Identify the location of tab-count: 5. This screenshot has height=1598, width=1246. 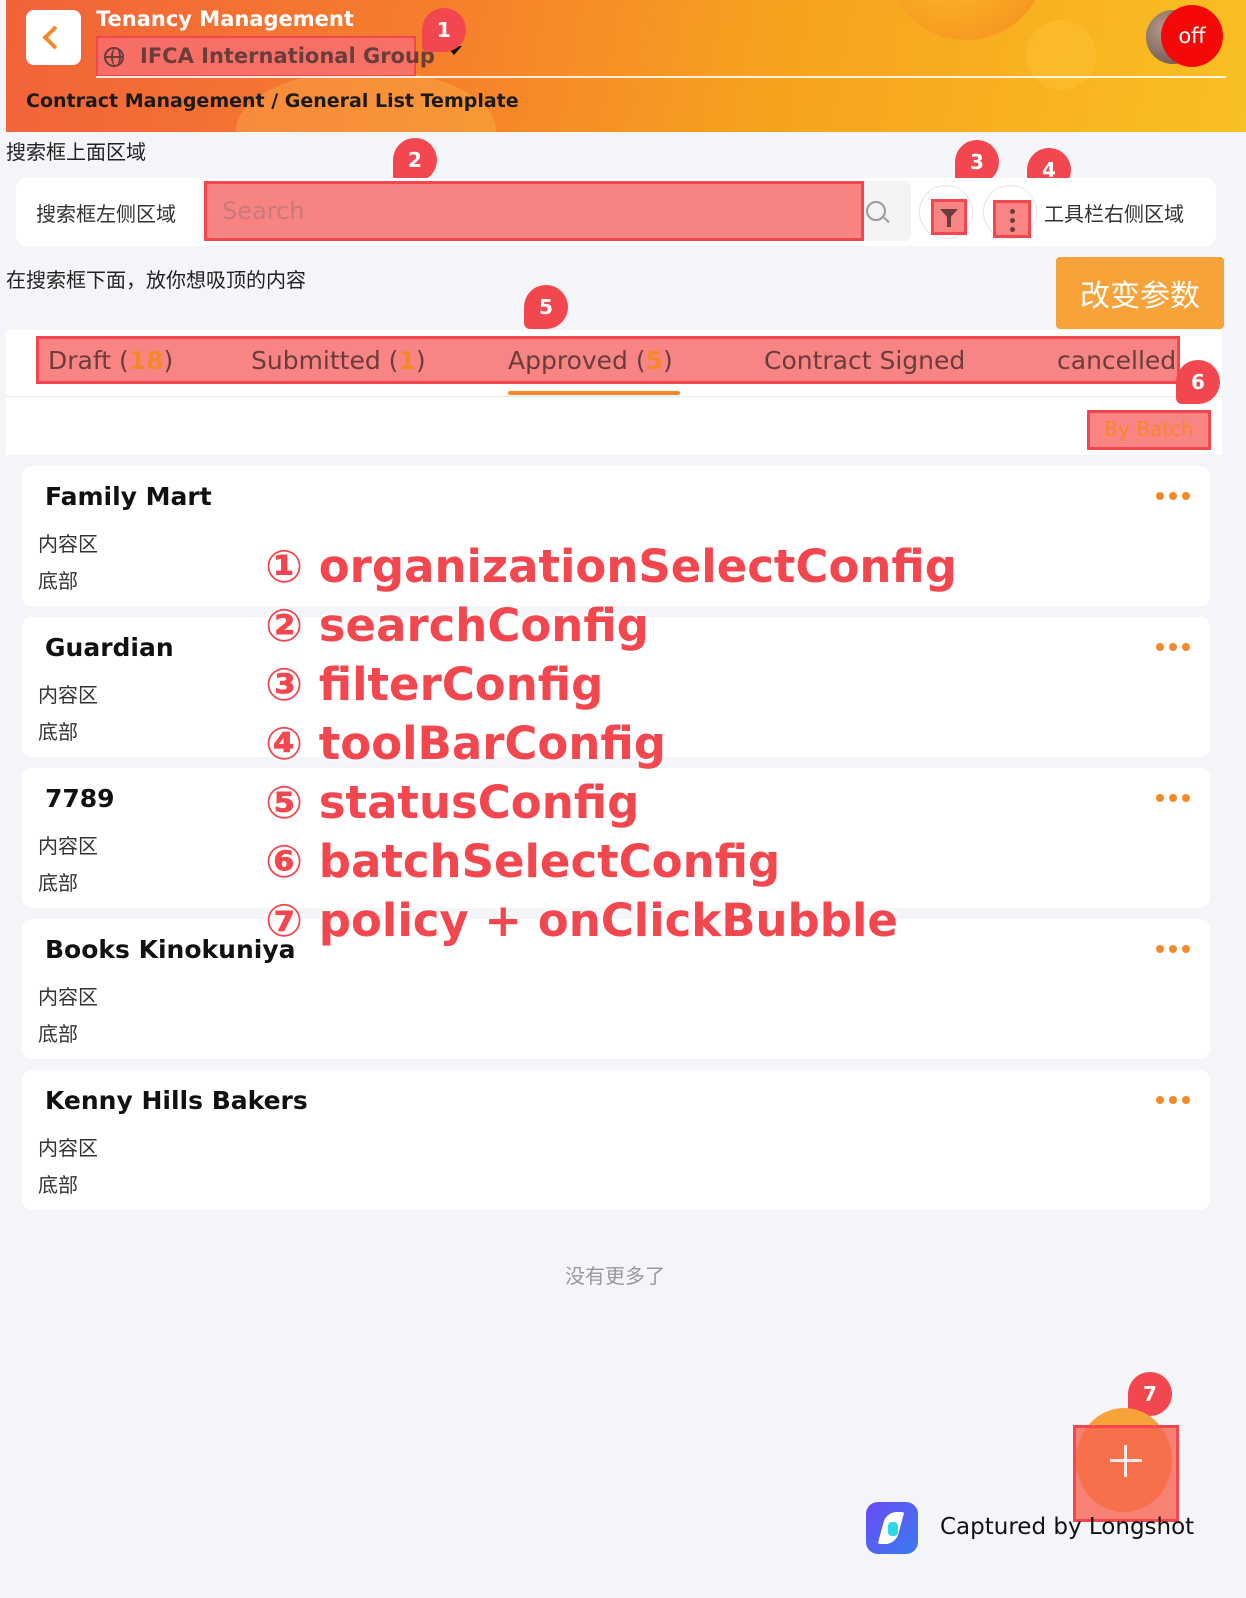
(654, 360).